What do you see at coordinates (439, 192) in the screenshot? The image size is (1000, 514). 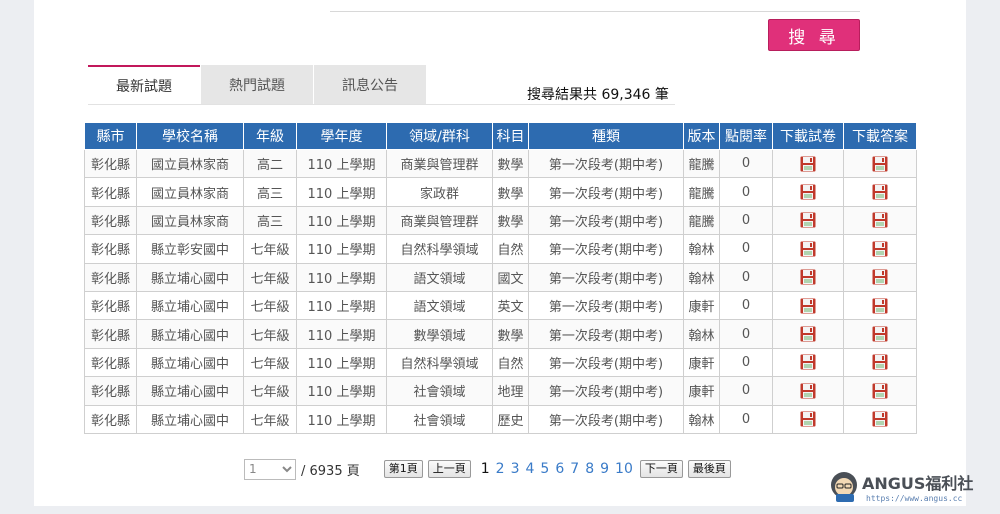 I see `field-cell: 家政群` at bounding box center [439, 192].